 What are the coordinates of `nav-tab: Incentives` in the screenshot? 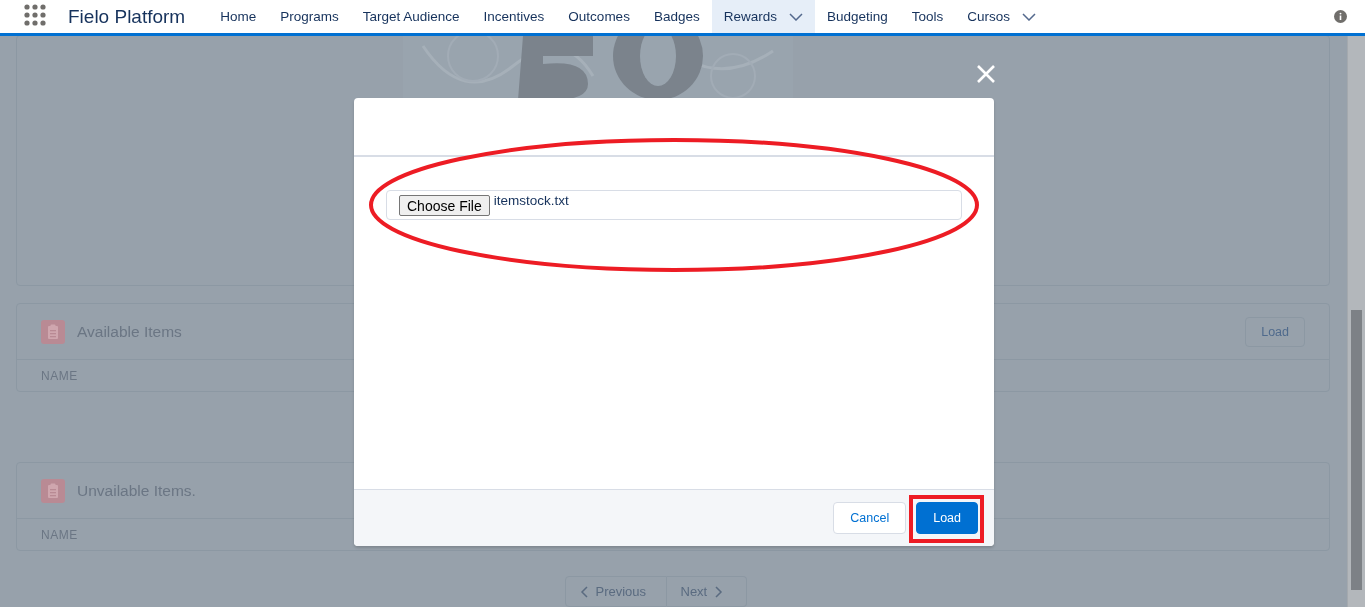 It's located at (514, 16).